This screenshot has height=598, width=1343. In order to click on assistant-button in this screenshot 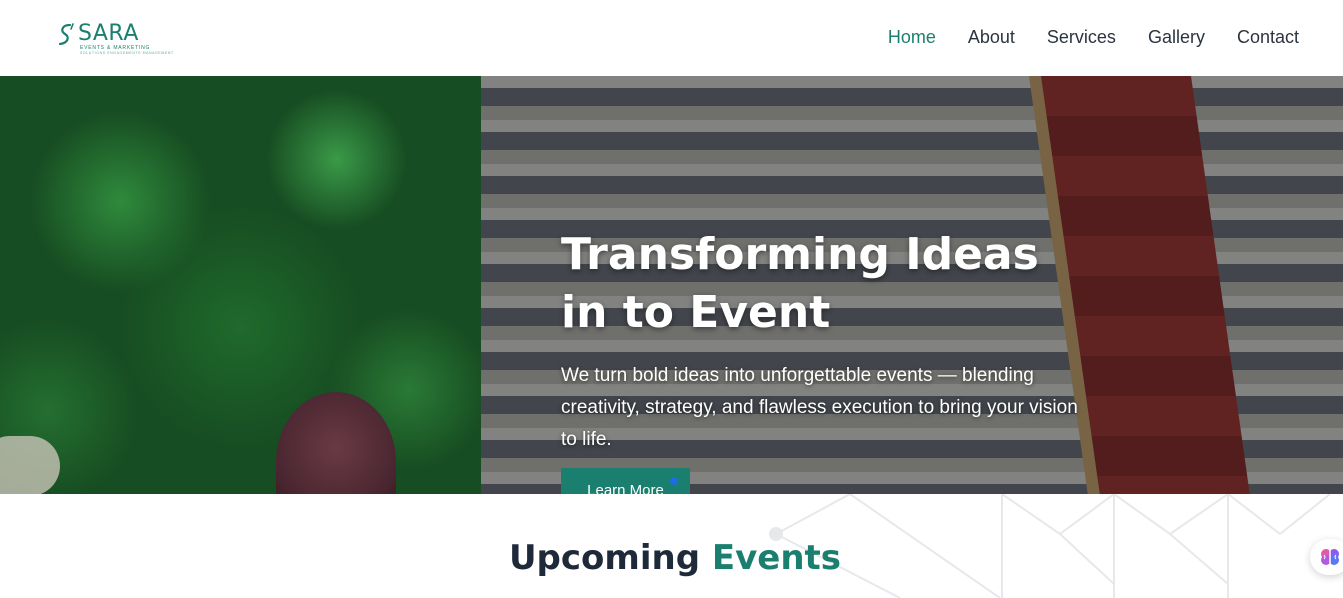, I will do `click(1326, 557)`.